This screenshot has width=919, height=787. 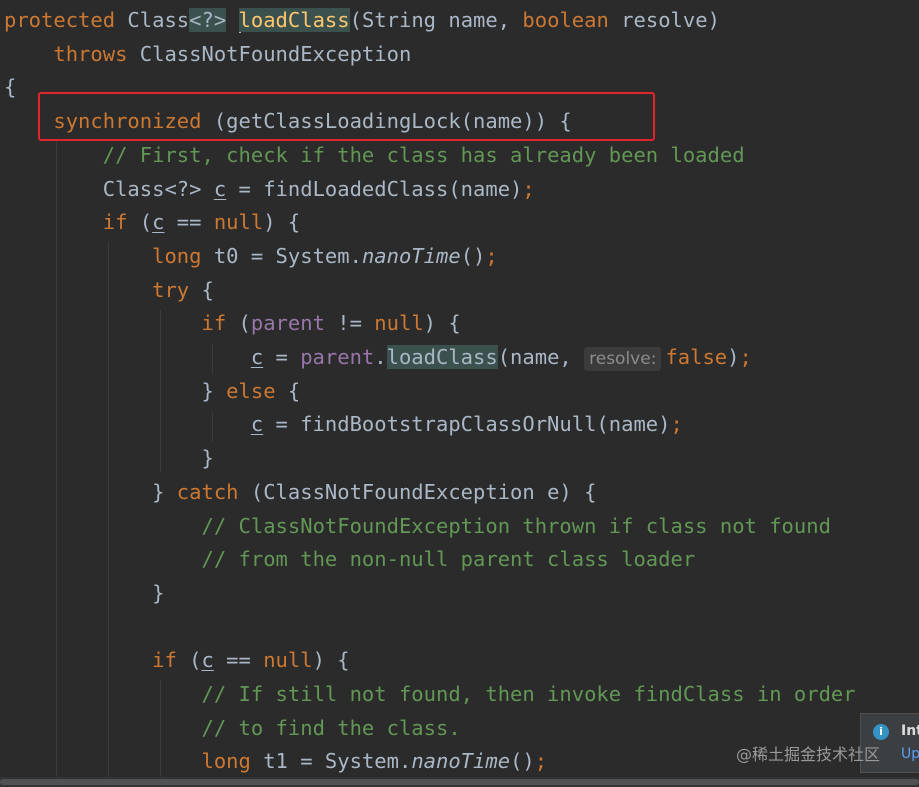 I want to click on notification-title: Int, so click(x=910, y=731).